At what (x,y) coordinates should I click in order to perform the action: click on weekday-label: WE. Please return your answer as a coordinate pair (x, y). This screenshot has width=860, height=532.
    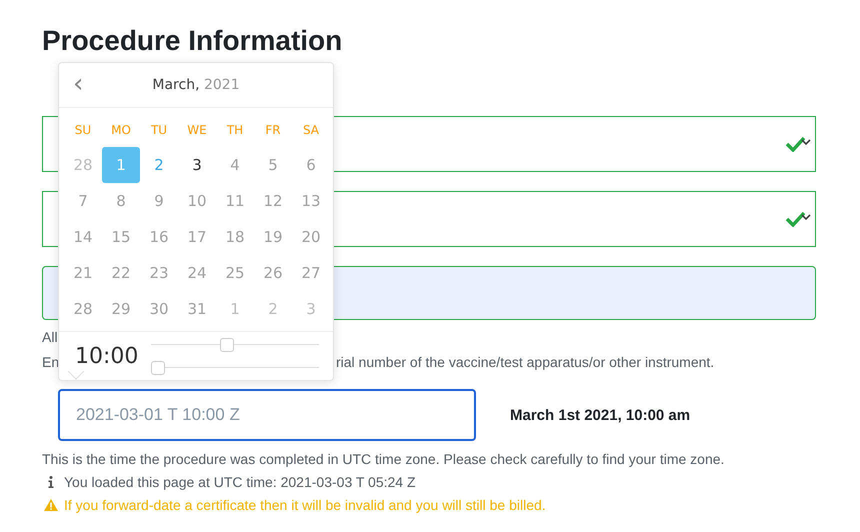
    Looking at the image, I should click on (197, 130).